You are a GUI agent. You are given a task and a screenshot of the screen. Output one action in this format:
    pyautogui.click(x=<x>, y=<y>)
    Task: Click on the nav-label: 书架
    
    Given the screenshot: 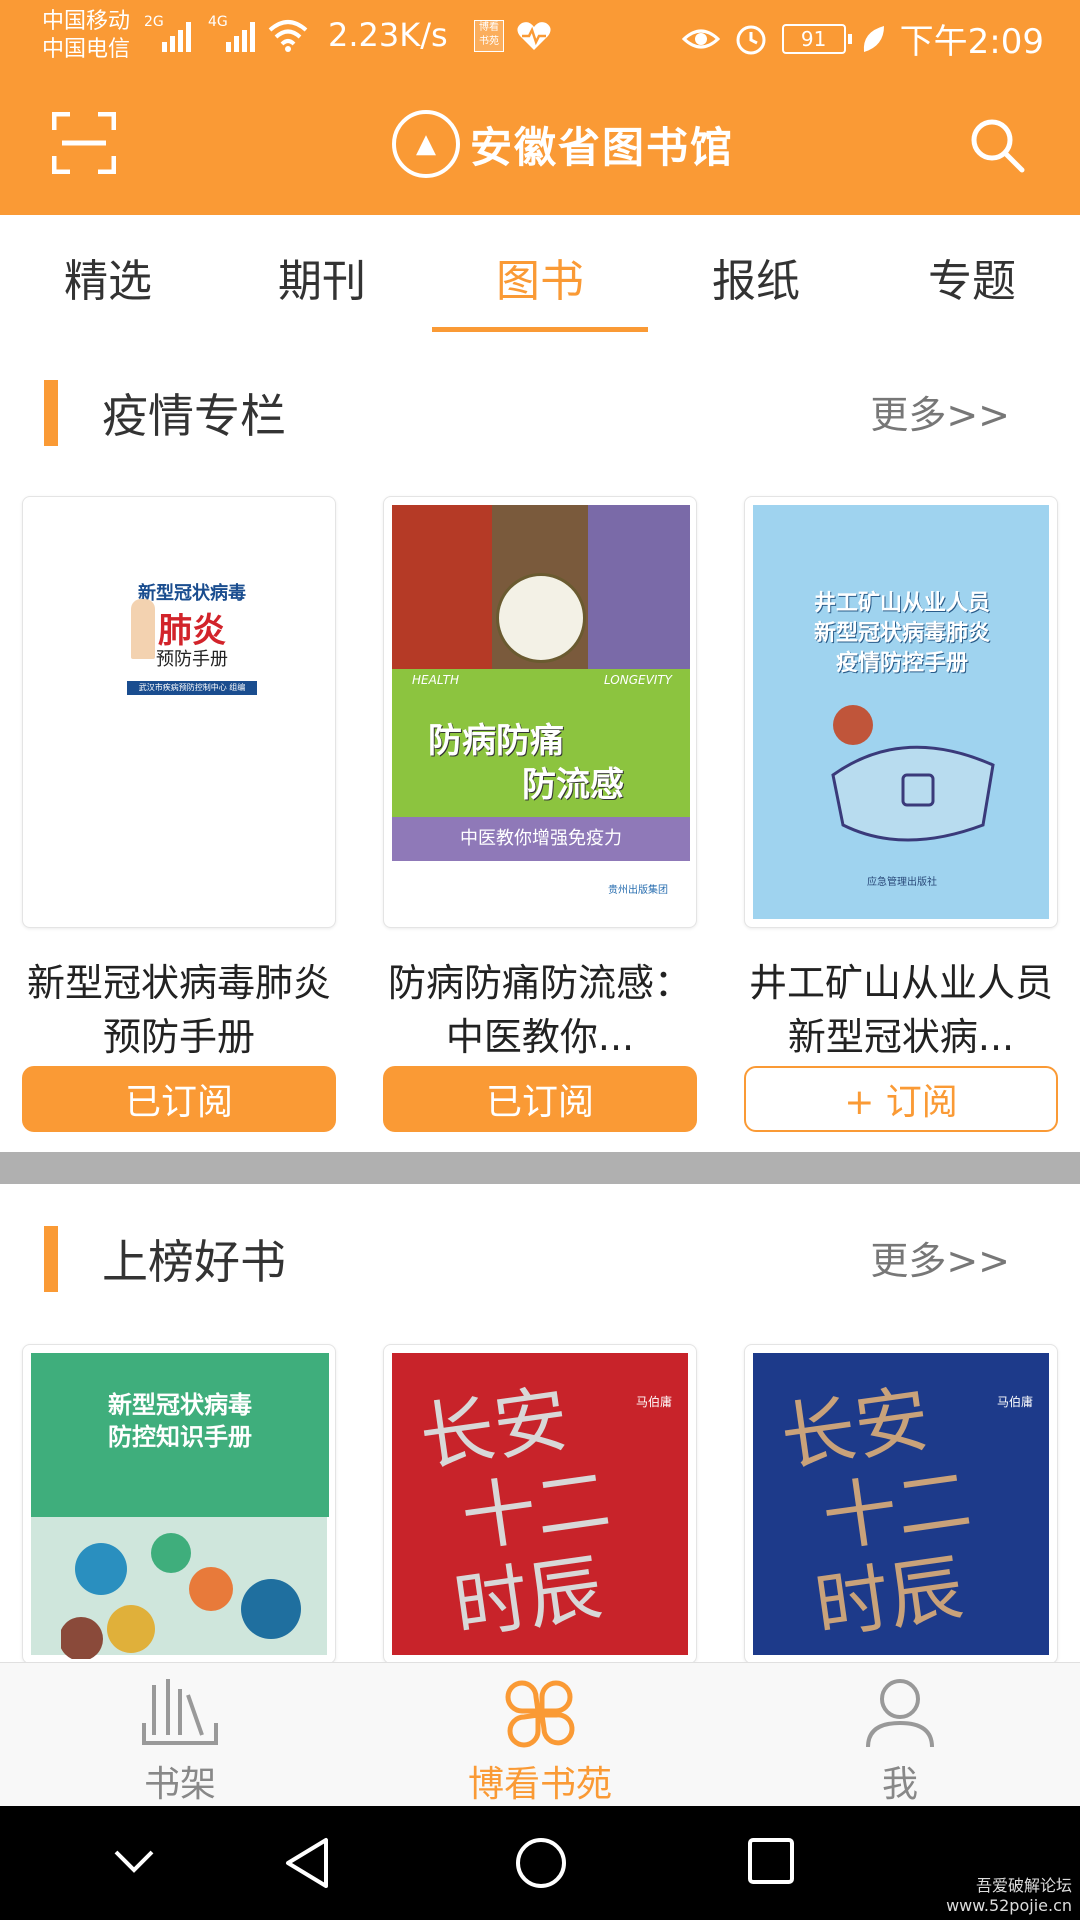 What is the action you would take?
    pyautogui.click(x=179, y=1784)
    